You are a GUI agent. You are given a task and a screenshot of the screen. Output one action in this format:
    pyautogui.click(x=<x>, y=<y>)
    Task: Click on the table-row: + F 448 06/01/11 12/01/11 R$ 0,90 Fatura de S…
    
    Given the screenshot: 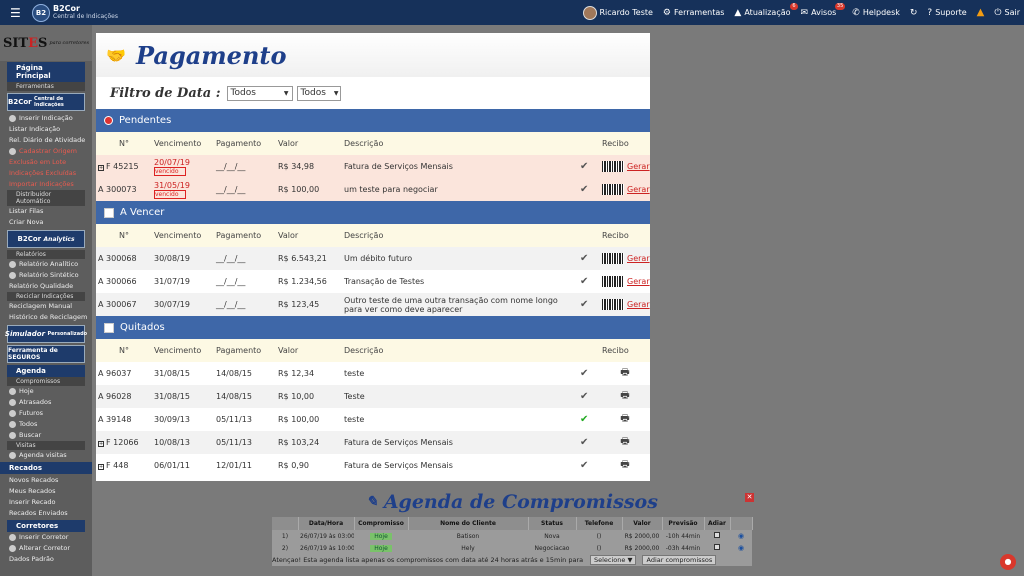 What is the action you would take?
    pyautogui.click(x=373, y=465)
    